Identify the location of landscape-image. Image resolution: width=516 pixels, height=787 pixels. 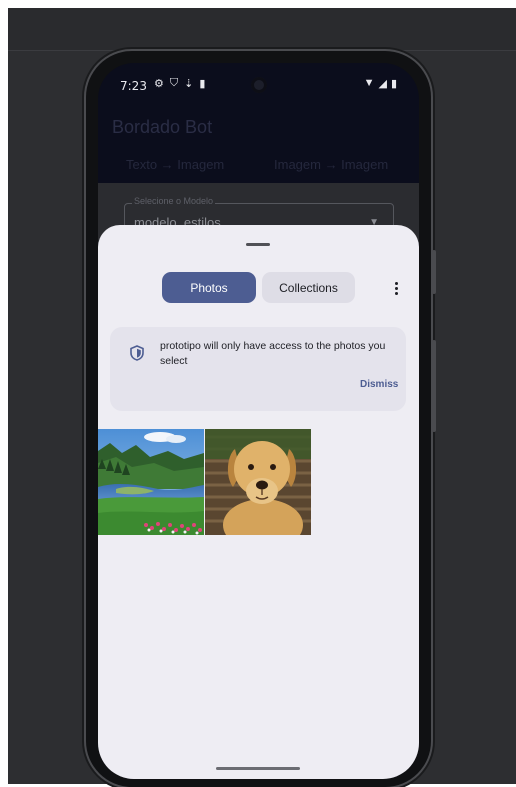
(151, 482).